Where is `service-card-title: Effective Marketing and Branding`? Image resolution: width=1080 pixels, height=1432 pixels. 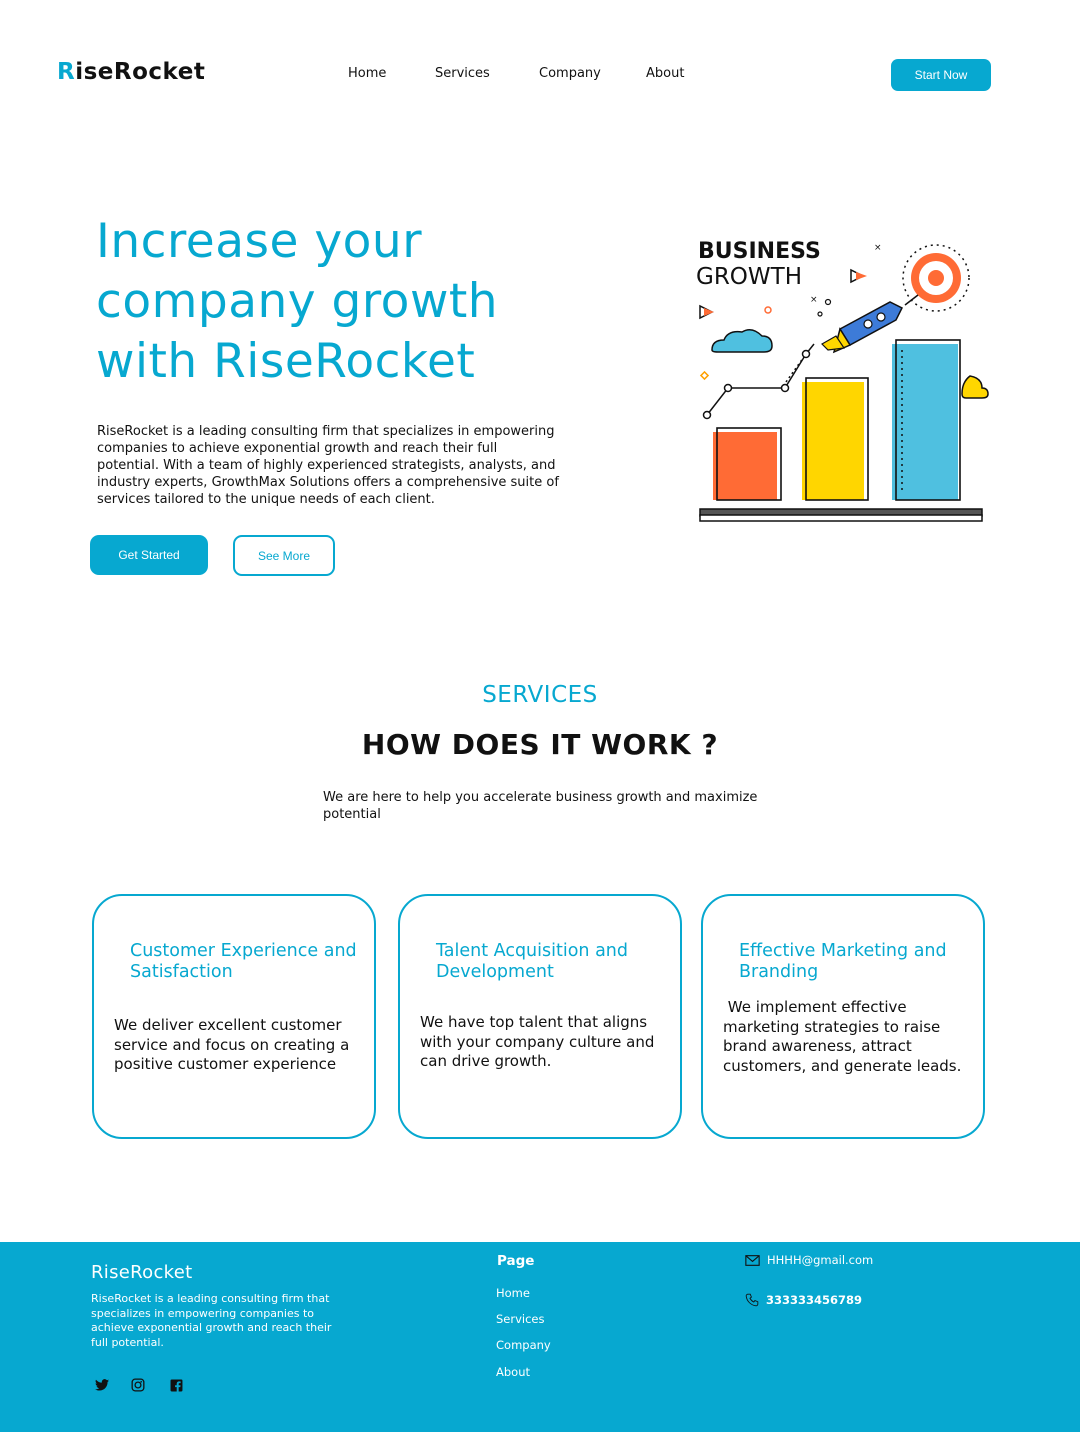 service-card-title: Effective Marketing and Branding is located at coordinates (843, 961).